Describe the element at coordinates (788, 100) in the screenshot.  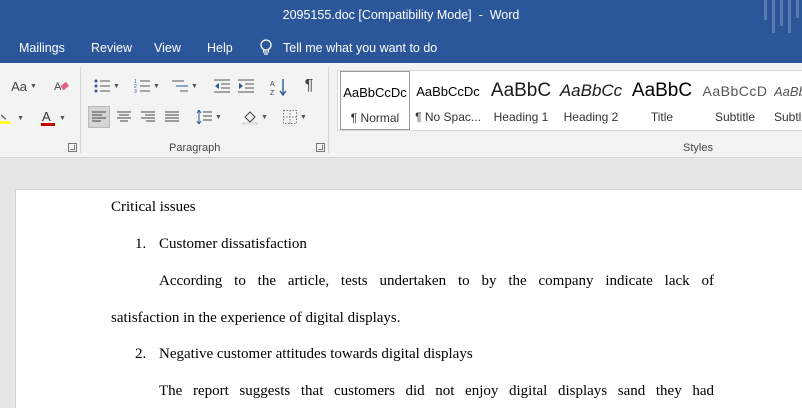
I see `style-subtle-emphasis: AaBb Subtl` at that location.